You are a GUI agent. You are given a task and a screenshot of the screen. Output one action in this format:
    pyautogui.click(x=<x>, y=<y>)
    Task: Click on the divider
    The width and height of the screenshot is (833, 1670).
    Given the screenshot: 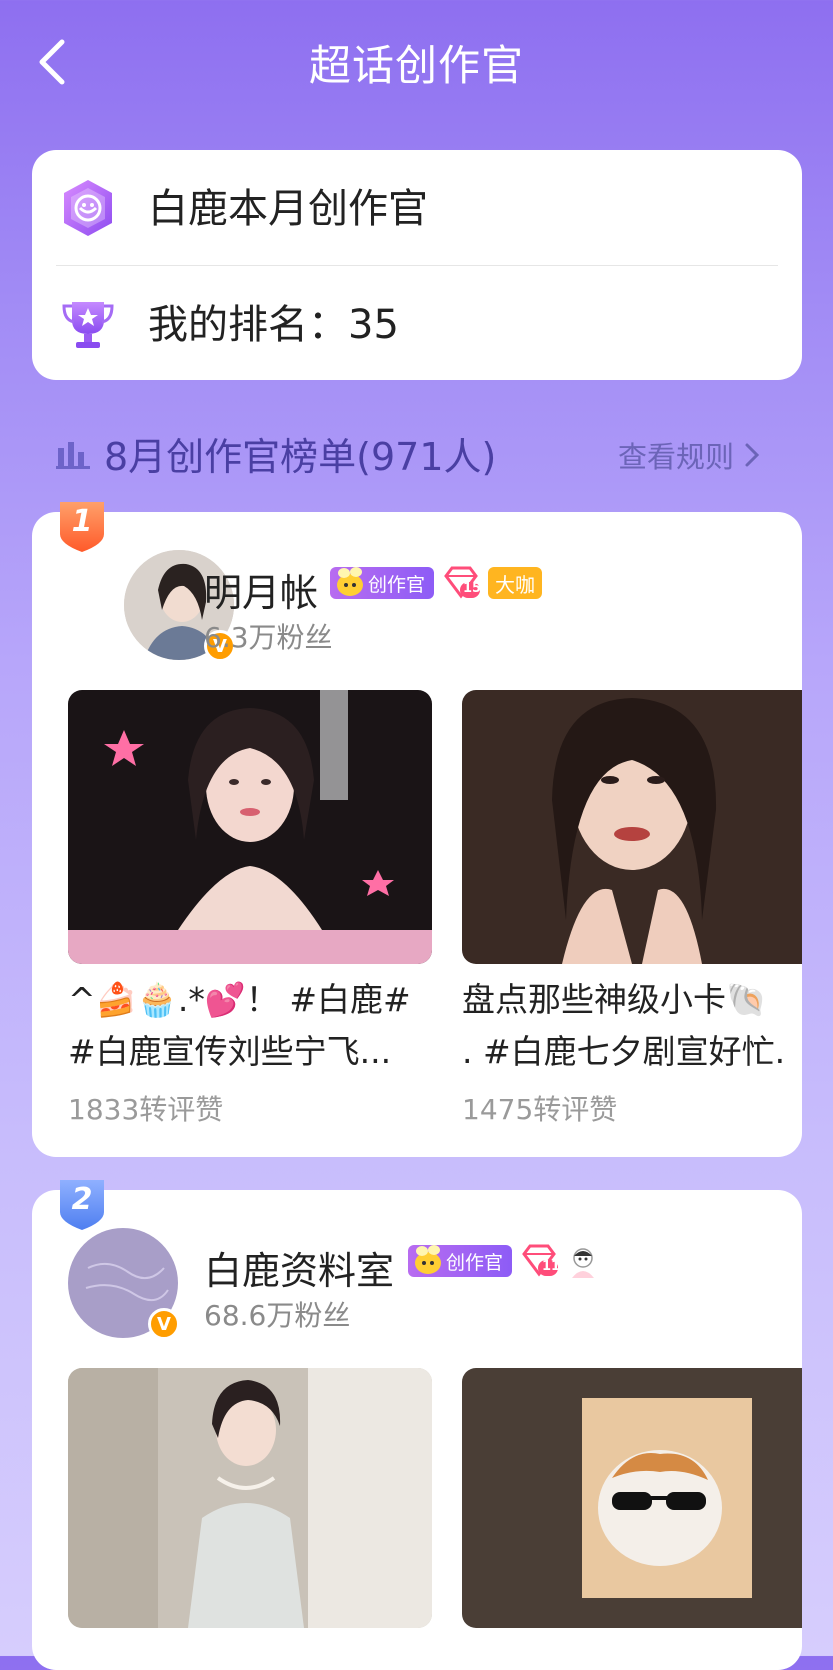 What is the action you would take?
    pyautogui.click(x=417, y=265)
    